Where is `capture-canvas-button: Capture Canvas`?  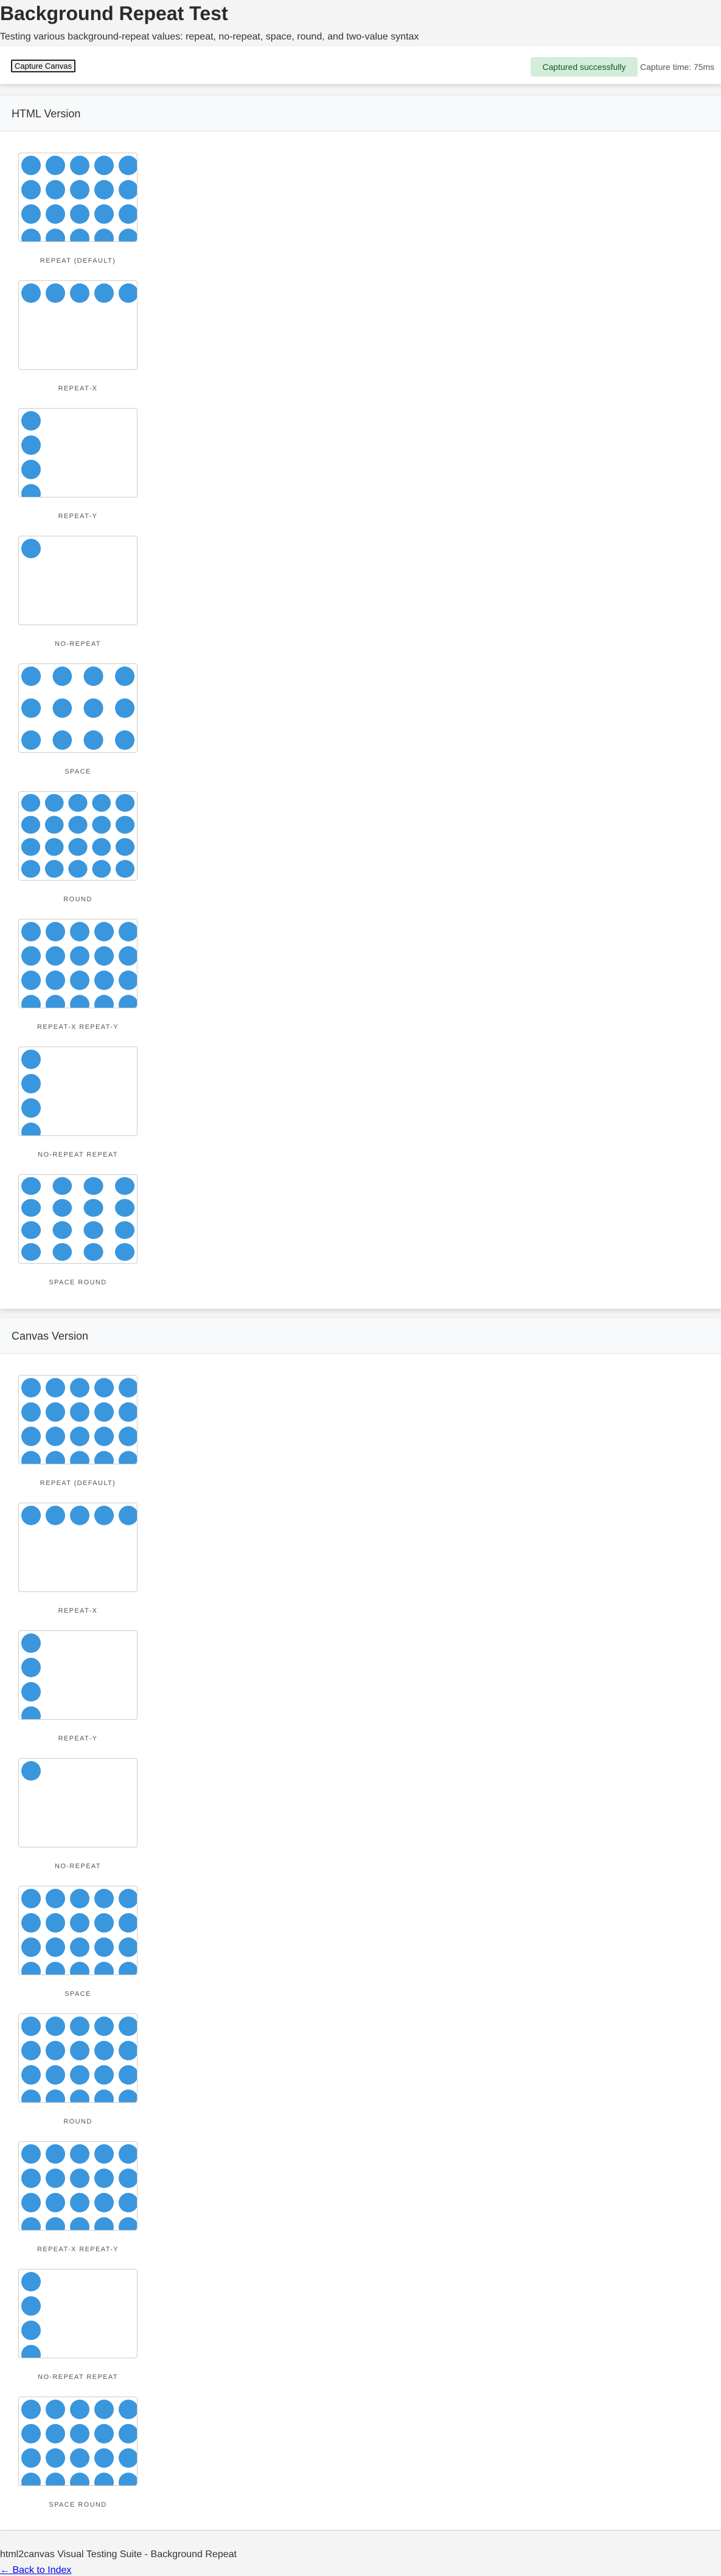 capture-canvas-button: Capture Canvas is located at coordinates (43, 66).